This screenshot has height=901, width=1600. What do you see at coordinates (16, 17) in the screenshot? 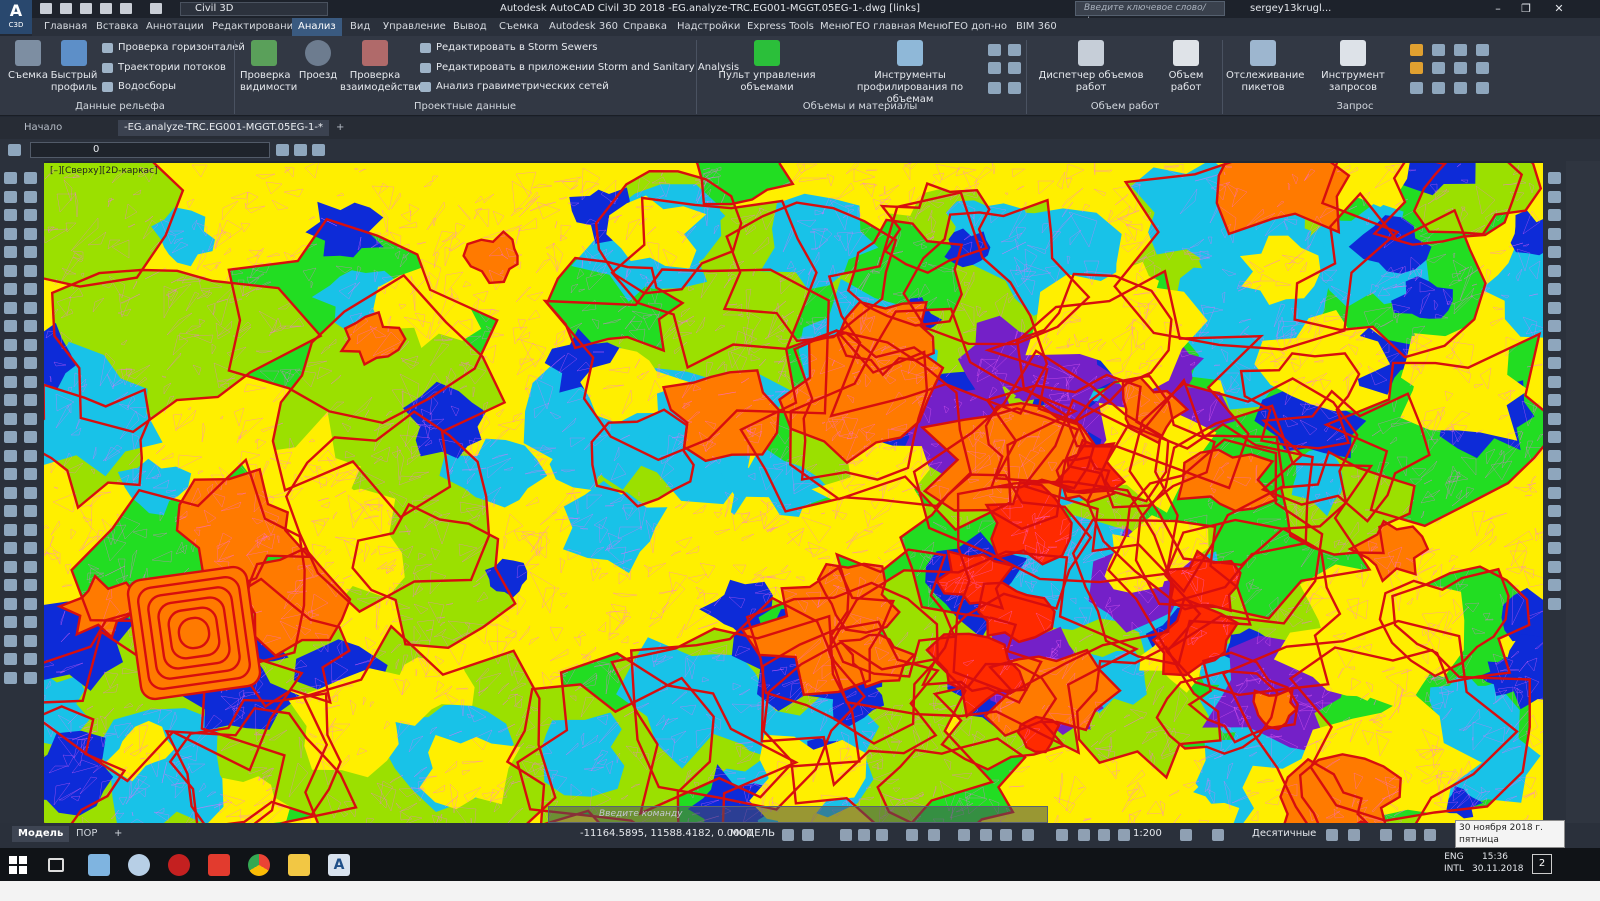
I see `application-menu-button: A C3D` at bounding box center [16, 17].